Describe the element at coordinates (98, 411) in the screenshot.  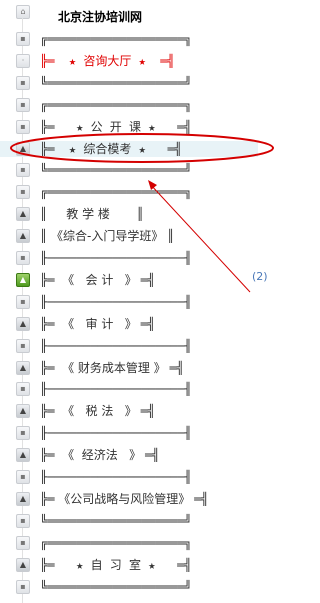
I see `tree-row-label: ╠═ 《 税 法 》 ═╣` at that location.